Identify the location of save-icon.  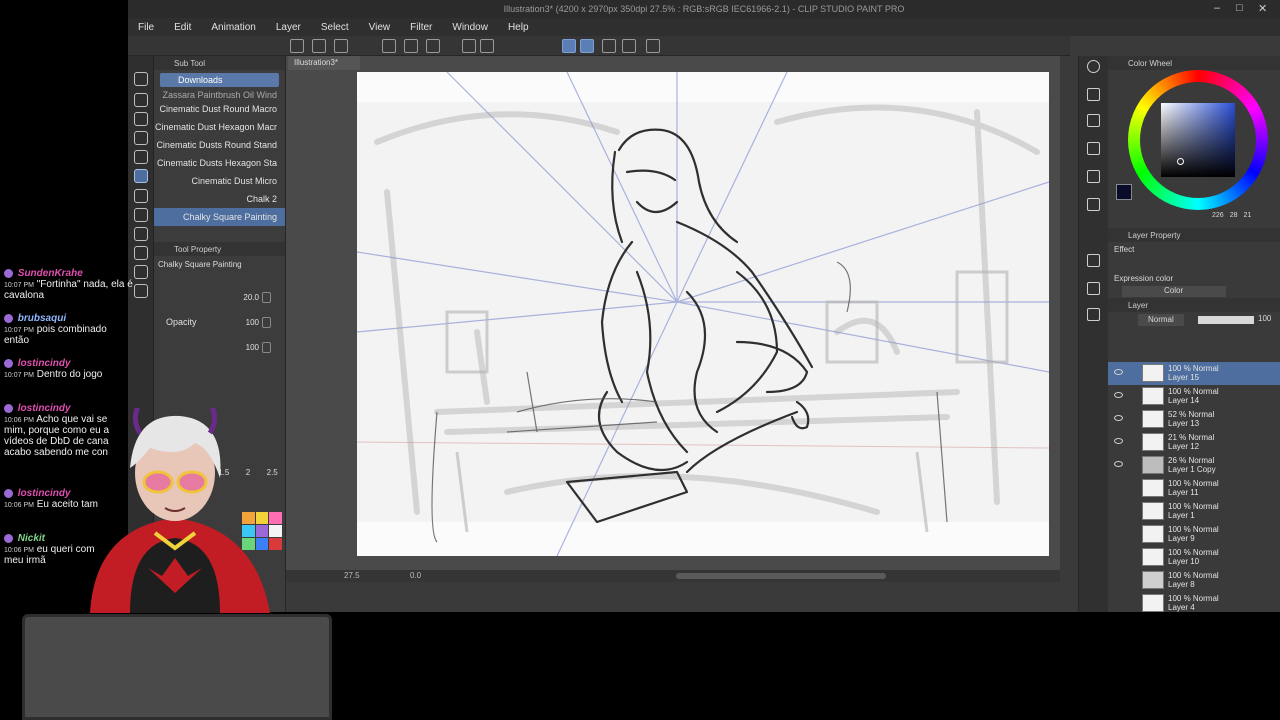
(341, 46).